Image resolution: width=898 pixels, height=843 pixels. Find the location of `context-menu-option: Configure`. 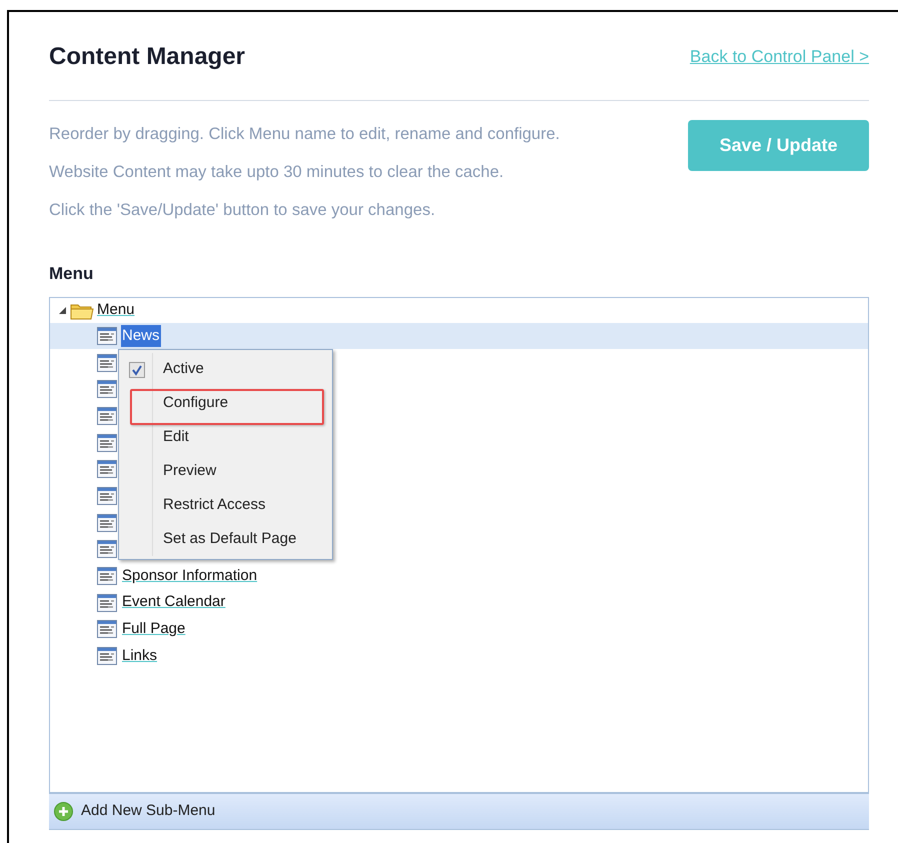

context-menu-option: Configure is located at coordinates (195, 403).